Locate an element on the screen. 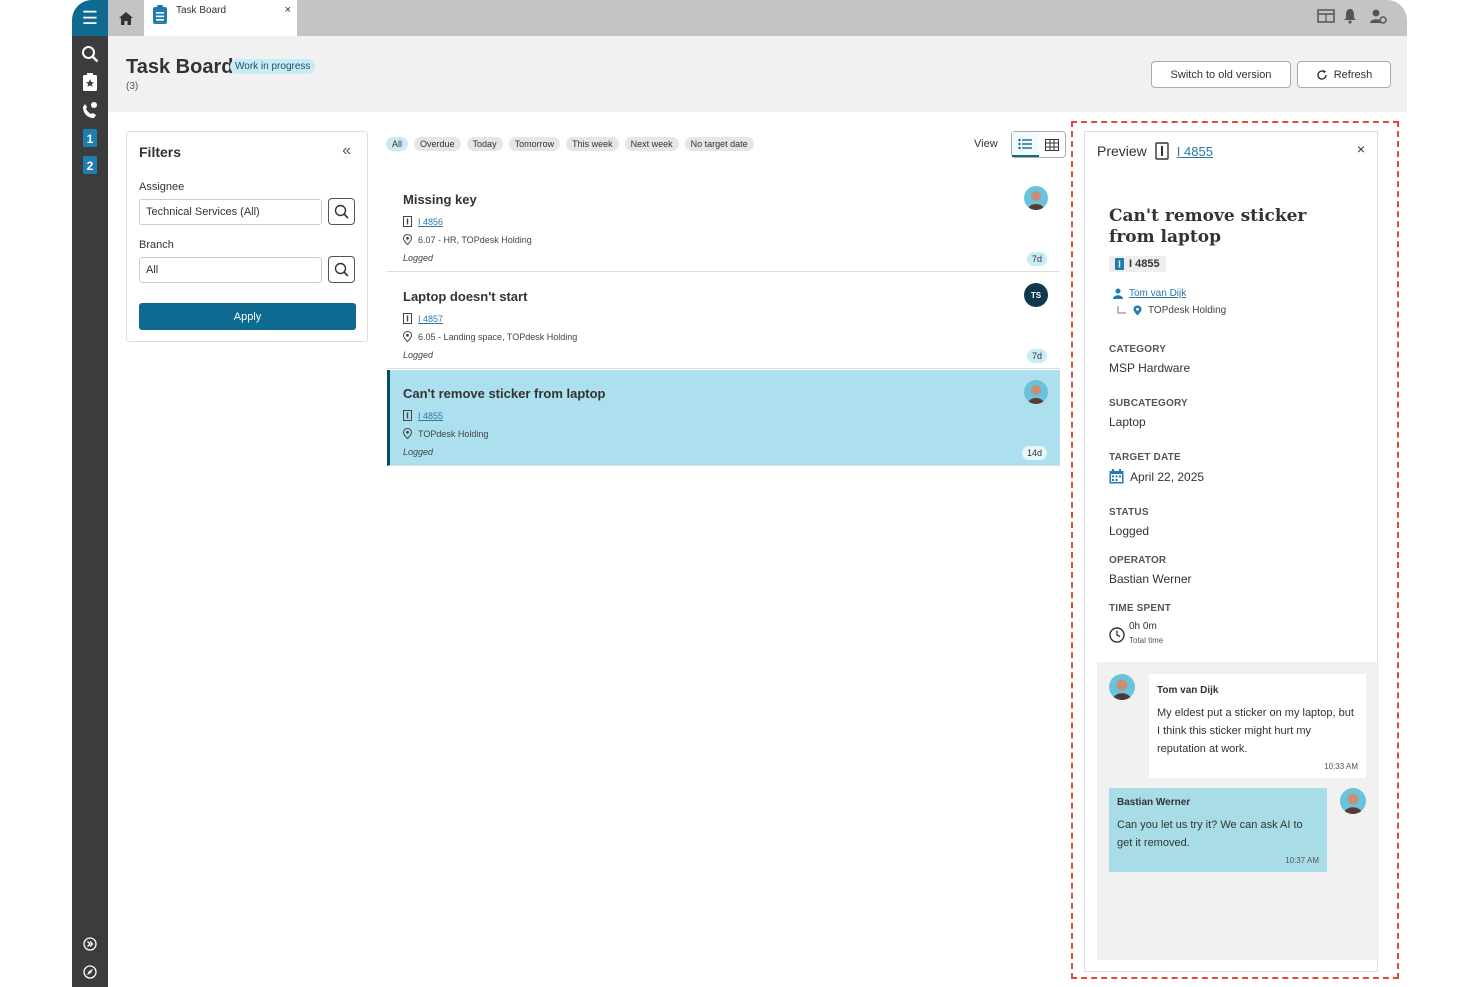  status-badge: Work in progress is located at coordinates (273, 66).